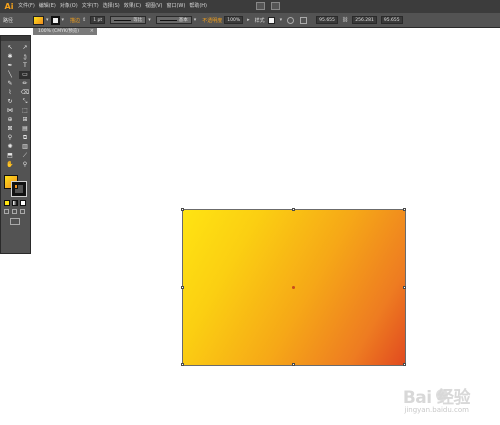 The width and height of the screenshot is (500, 425). I want to click on stroke-color-box, so click(19, 189).